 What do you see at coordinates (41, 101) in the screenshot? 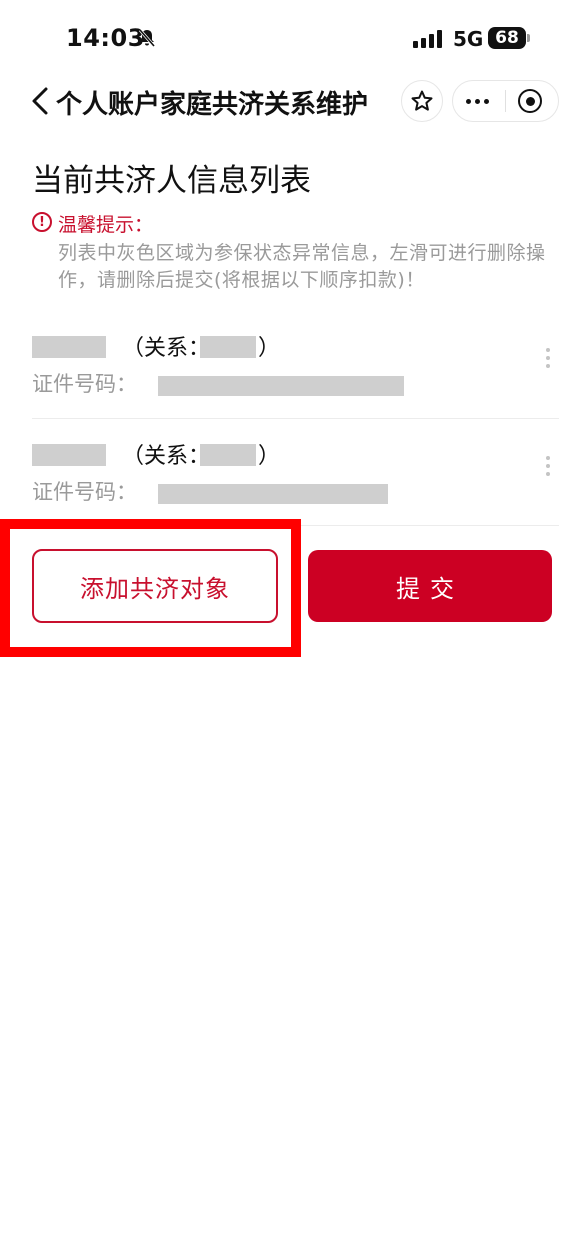
I see `back-chevron-icon` at bounding box center [41, 101].